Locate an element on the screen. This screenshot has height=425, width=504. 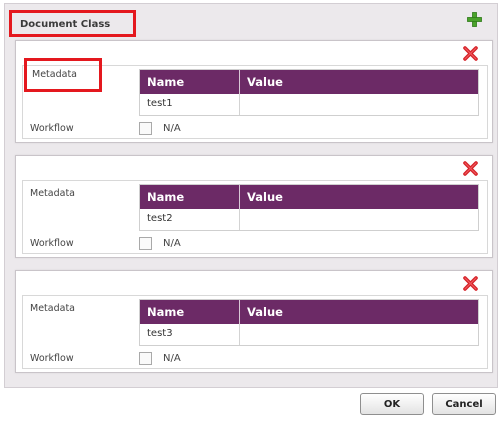
table-cell-name: test1 is located at coordinates (190, 104).